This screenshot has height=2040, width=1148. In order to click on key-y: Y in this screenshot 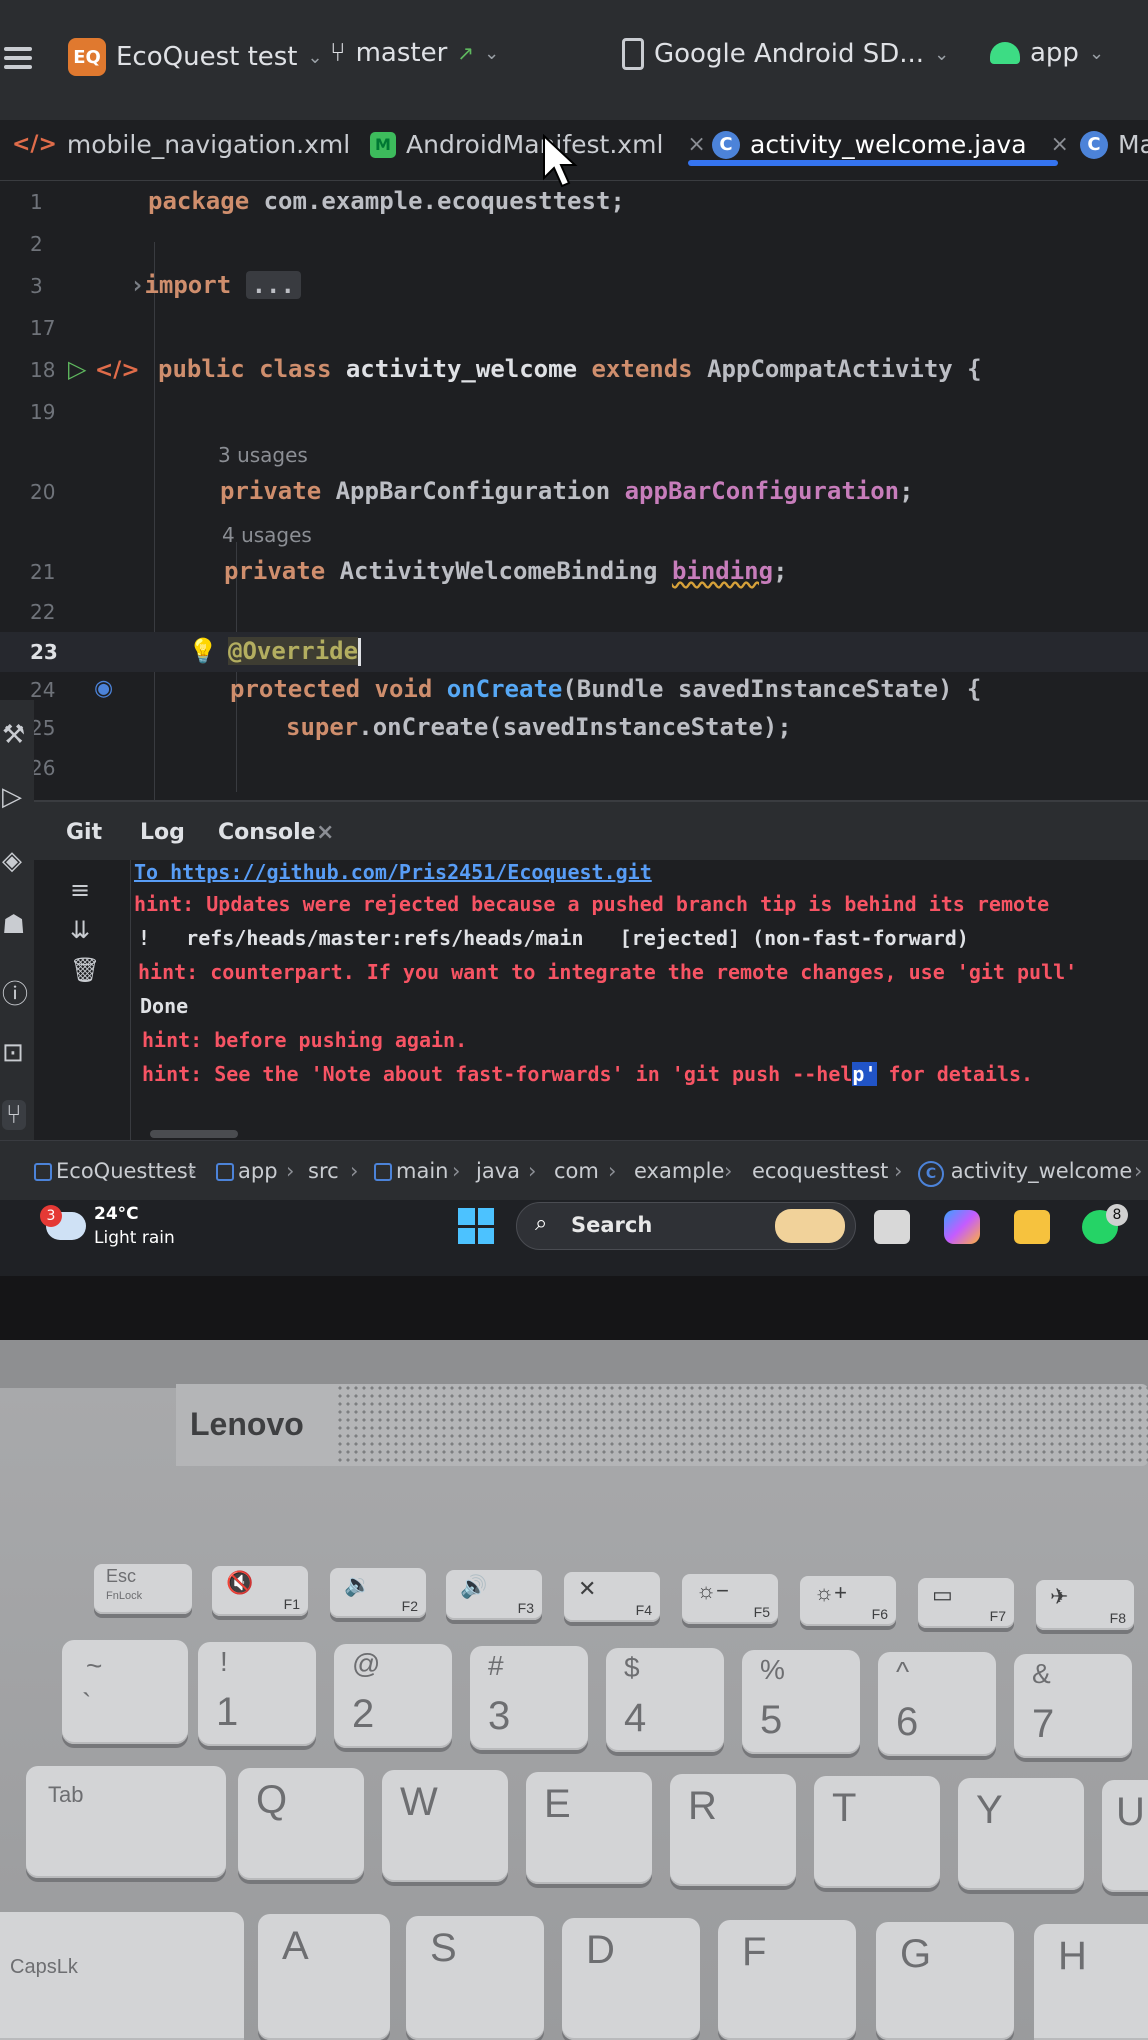, I will do `click(1021, 1834)`.